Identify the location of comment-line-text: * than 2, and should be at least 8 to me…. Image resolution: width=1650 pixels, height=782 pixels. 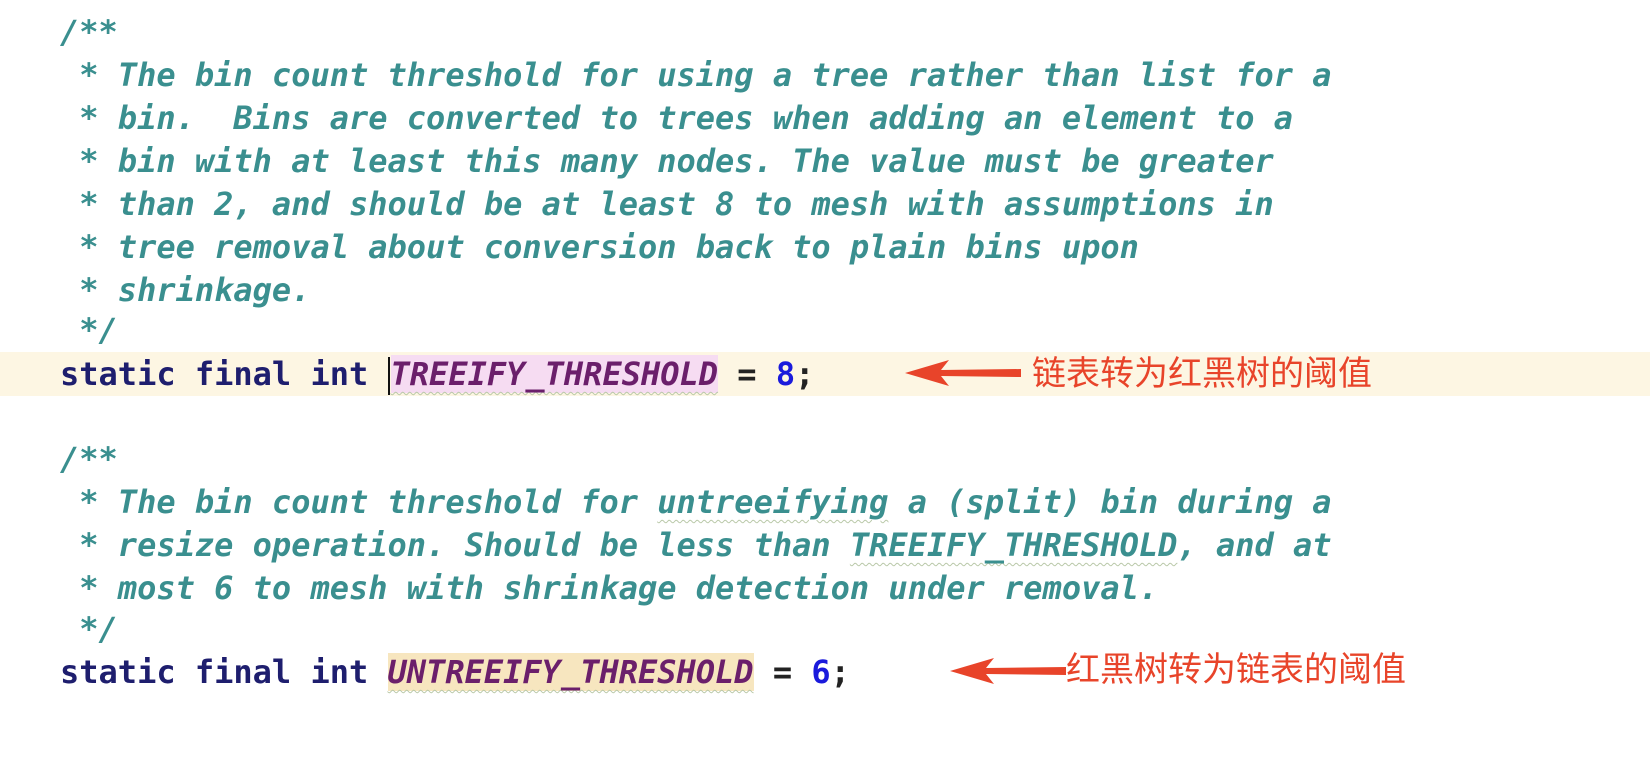
(667, 204).